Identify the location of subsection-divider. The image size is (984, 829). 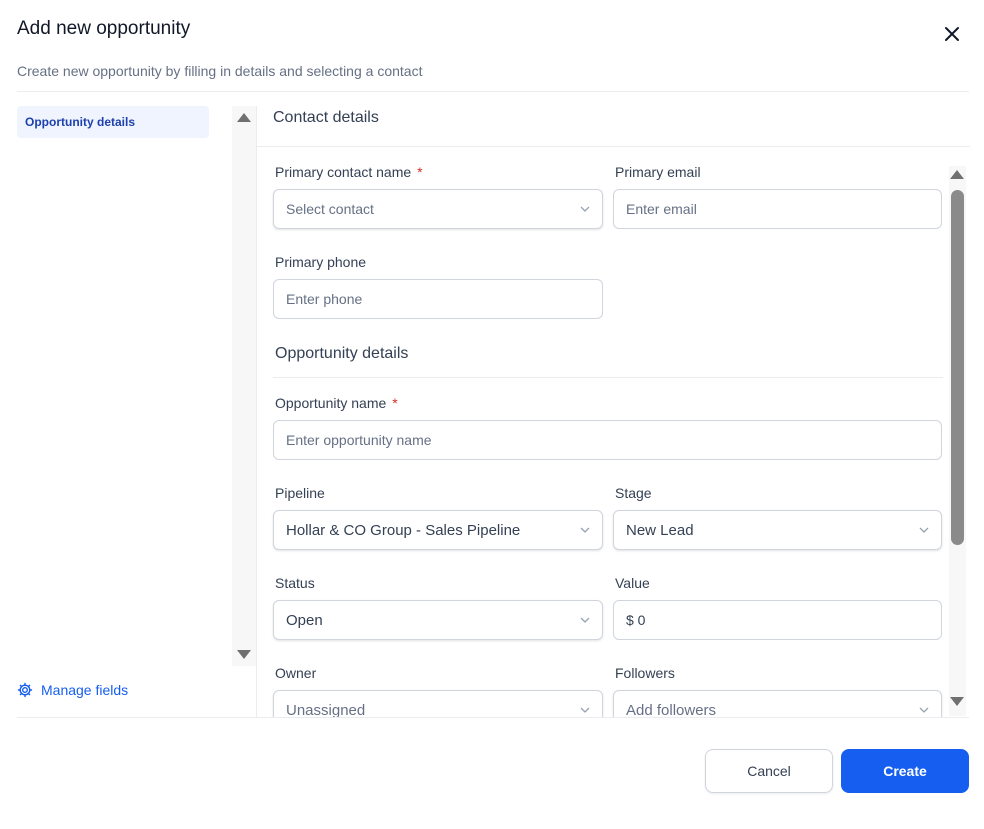
(608, 377).